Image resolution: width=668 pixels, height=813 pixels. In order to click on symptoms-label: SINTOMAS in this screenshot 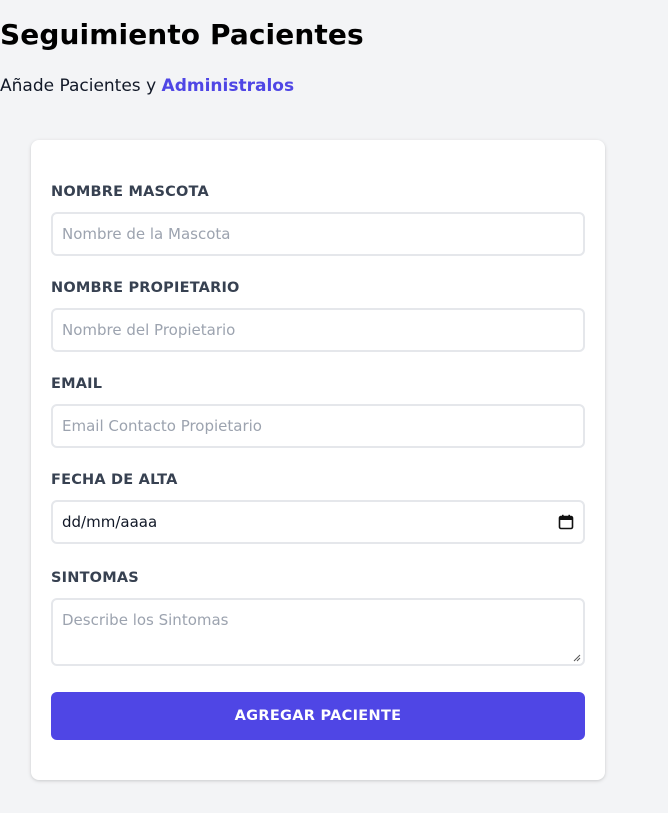, I will do `click(95, 578)`.